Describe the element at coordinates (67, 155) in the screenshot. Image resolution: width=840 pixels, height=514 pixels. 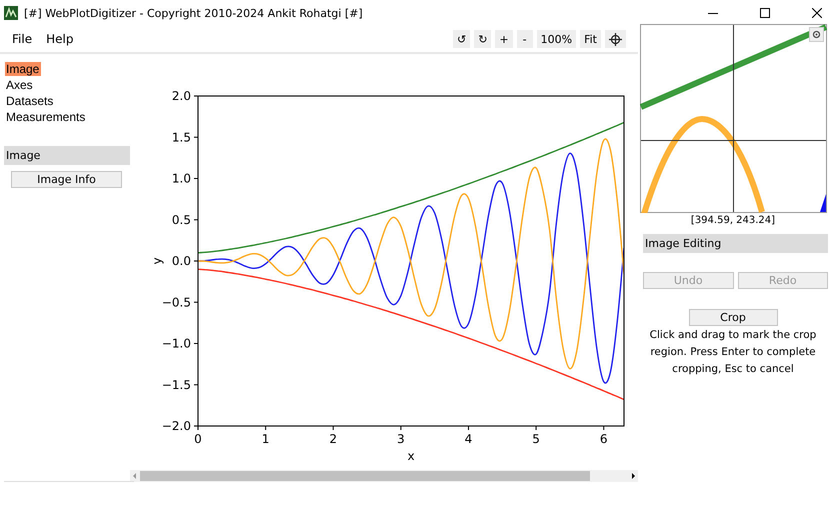
I see `section-header: Image` at that location.